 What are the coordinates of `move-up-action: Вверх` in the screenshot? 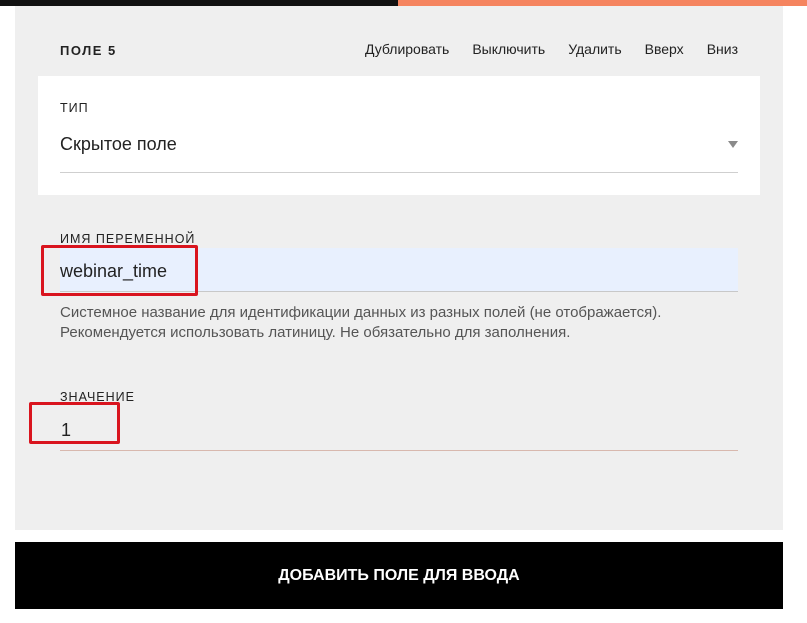 It's located at (664, 49).